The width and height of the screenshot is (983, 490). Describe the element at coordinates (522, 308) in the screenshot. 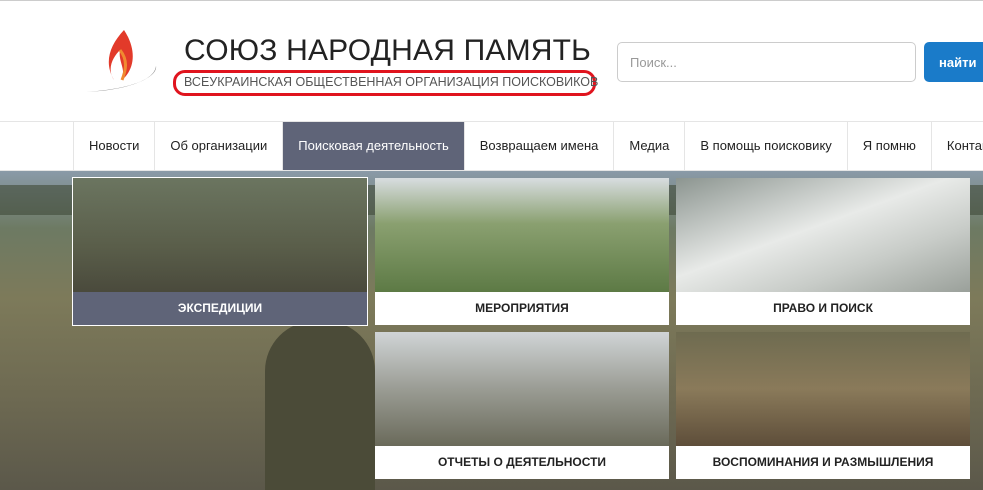

I see `tile-caption: МЕРОПРИЯТИЯ` at that location.